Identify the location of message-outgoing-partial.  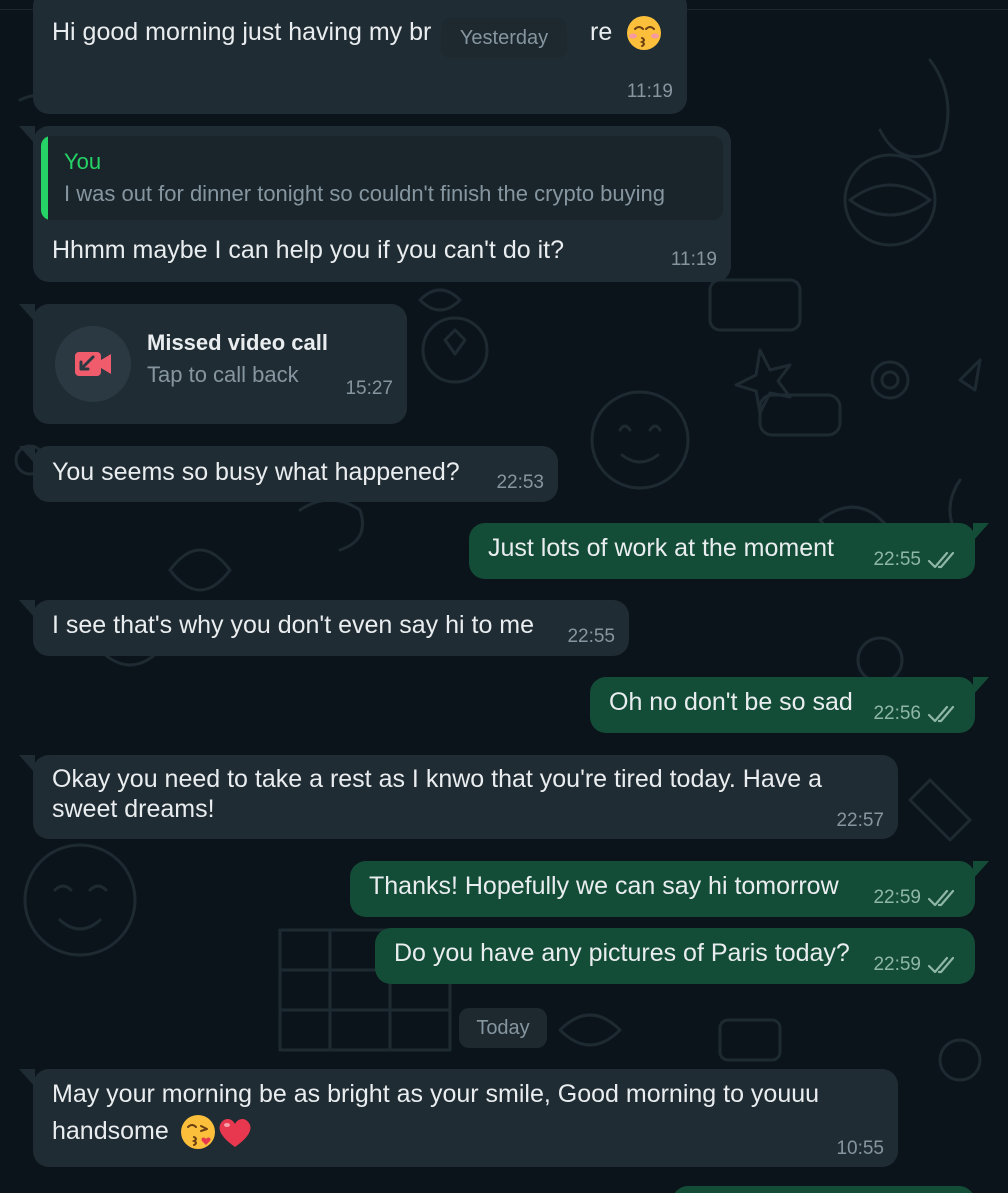
(823, 1189).